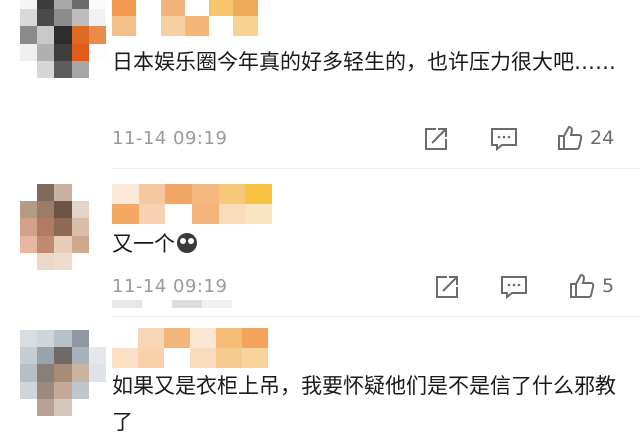  What do you see at coordinates (608, 286) in the screenshot?
I see `like-count: 5` at bounding box center [608, 286].